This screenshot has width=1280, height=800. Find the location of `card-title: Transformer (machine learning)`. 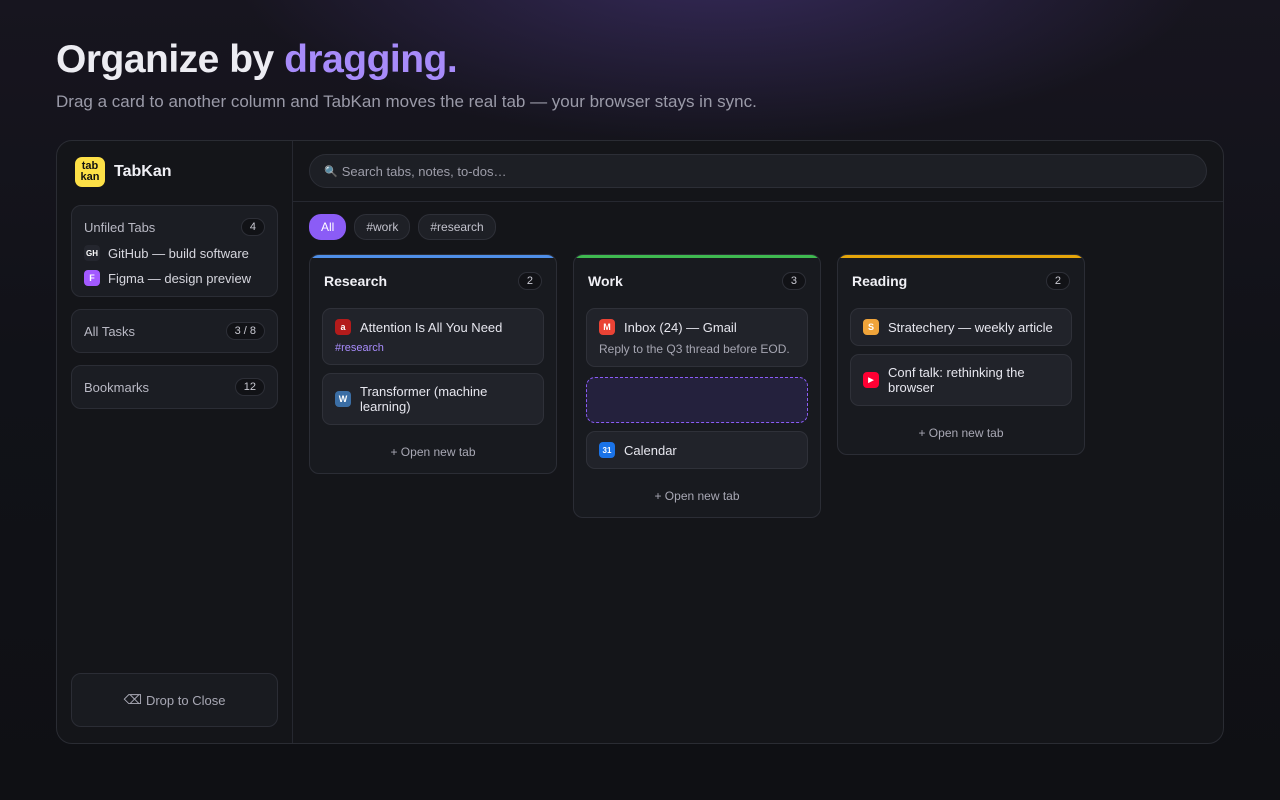

card-title: Transformer (machine learning) is located at coordinates (424, 399).